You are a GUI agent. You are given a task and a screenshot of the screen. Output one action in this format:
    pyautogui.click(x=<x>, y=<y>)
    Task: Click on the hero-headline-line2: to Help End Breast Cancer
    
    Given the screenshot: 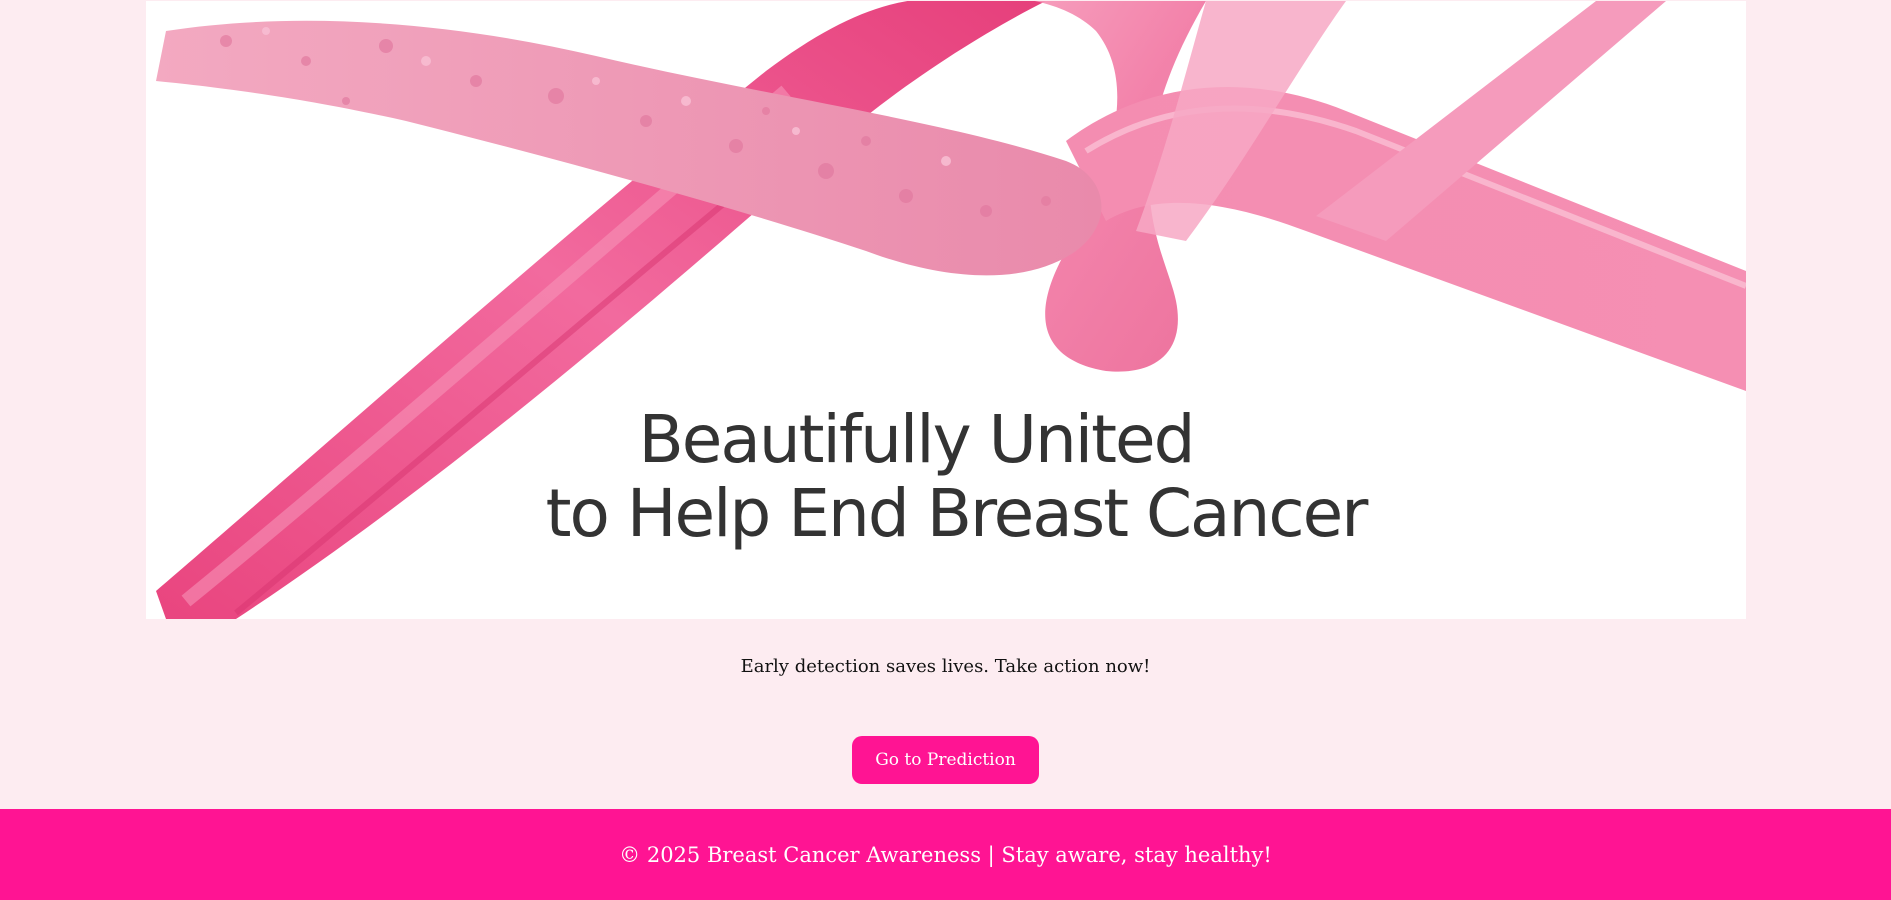 What is the action you would take?
    pyautogui.click(x=957, y=513)
    